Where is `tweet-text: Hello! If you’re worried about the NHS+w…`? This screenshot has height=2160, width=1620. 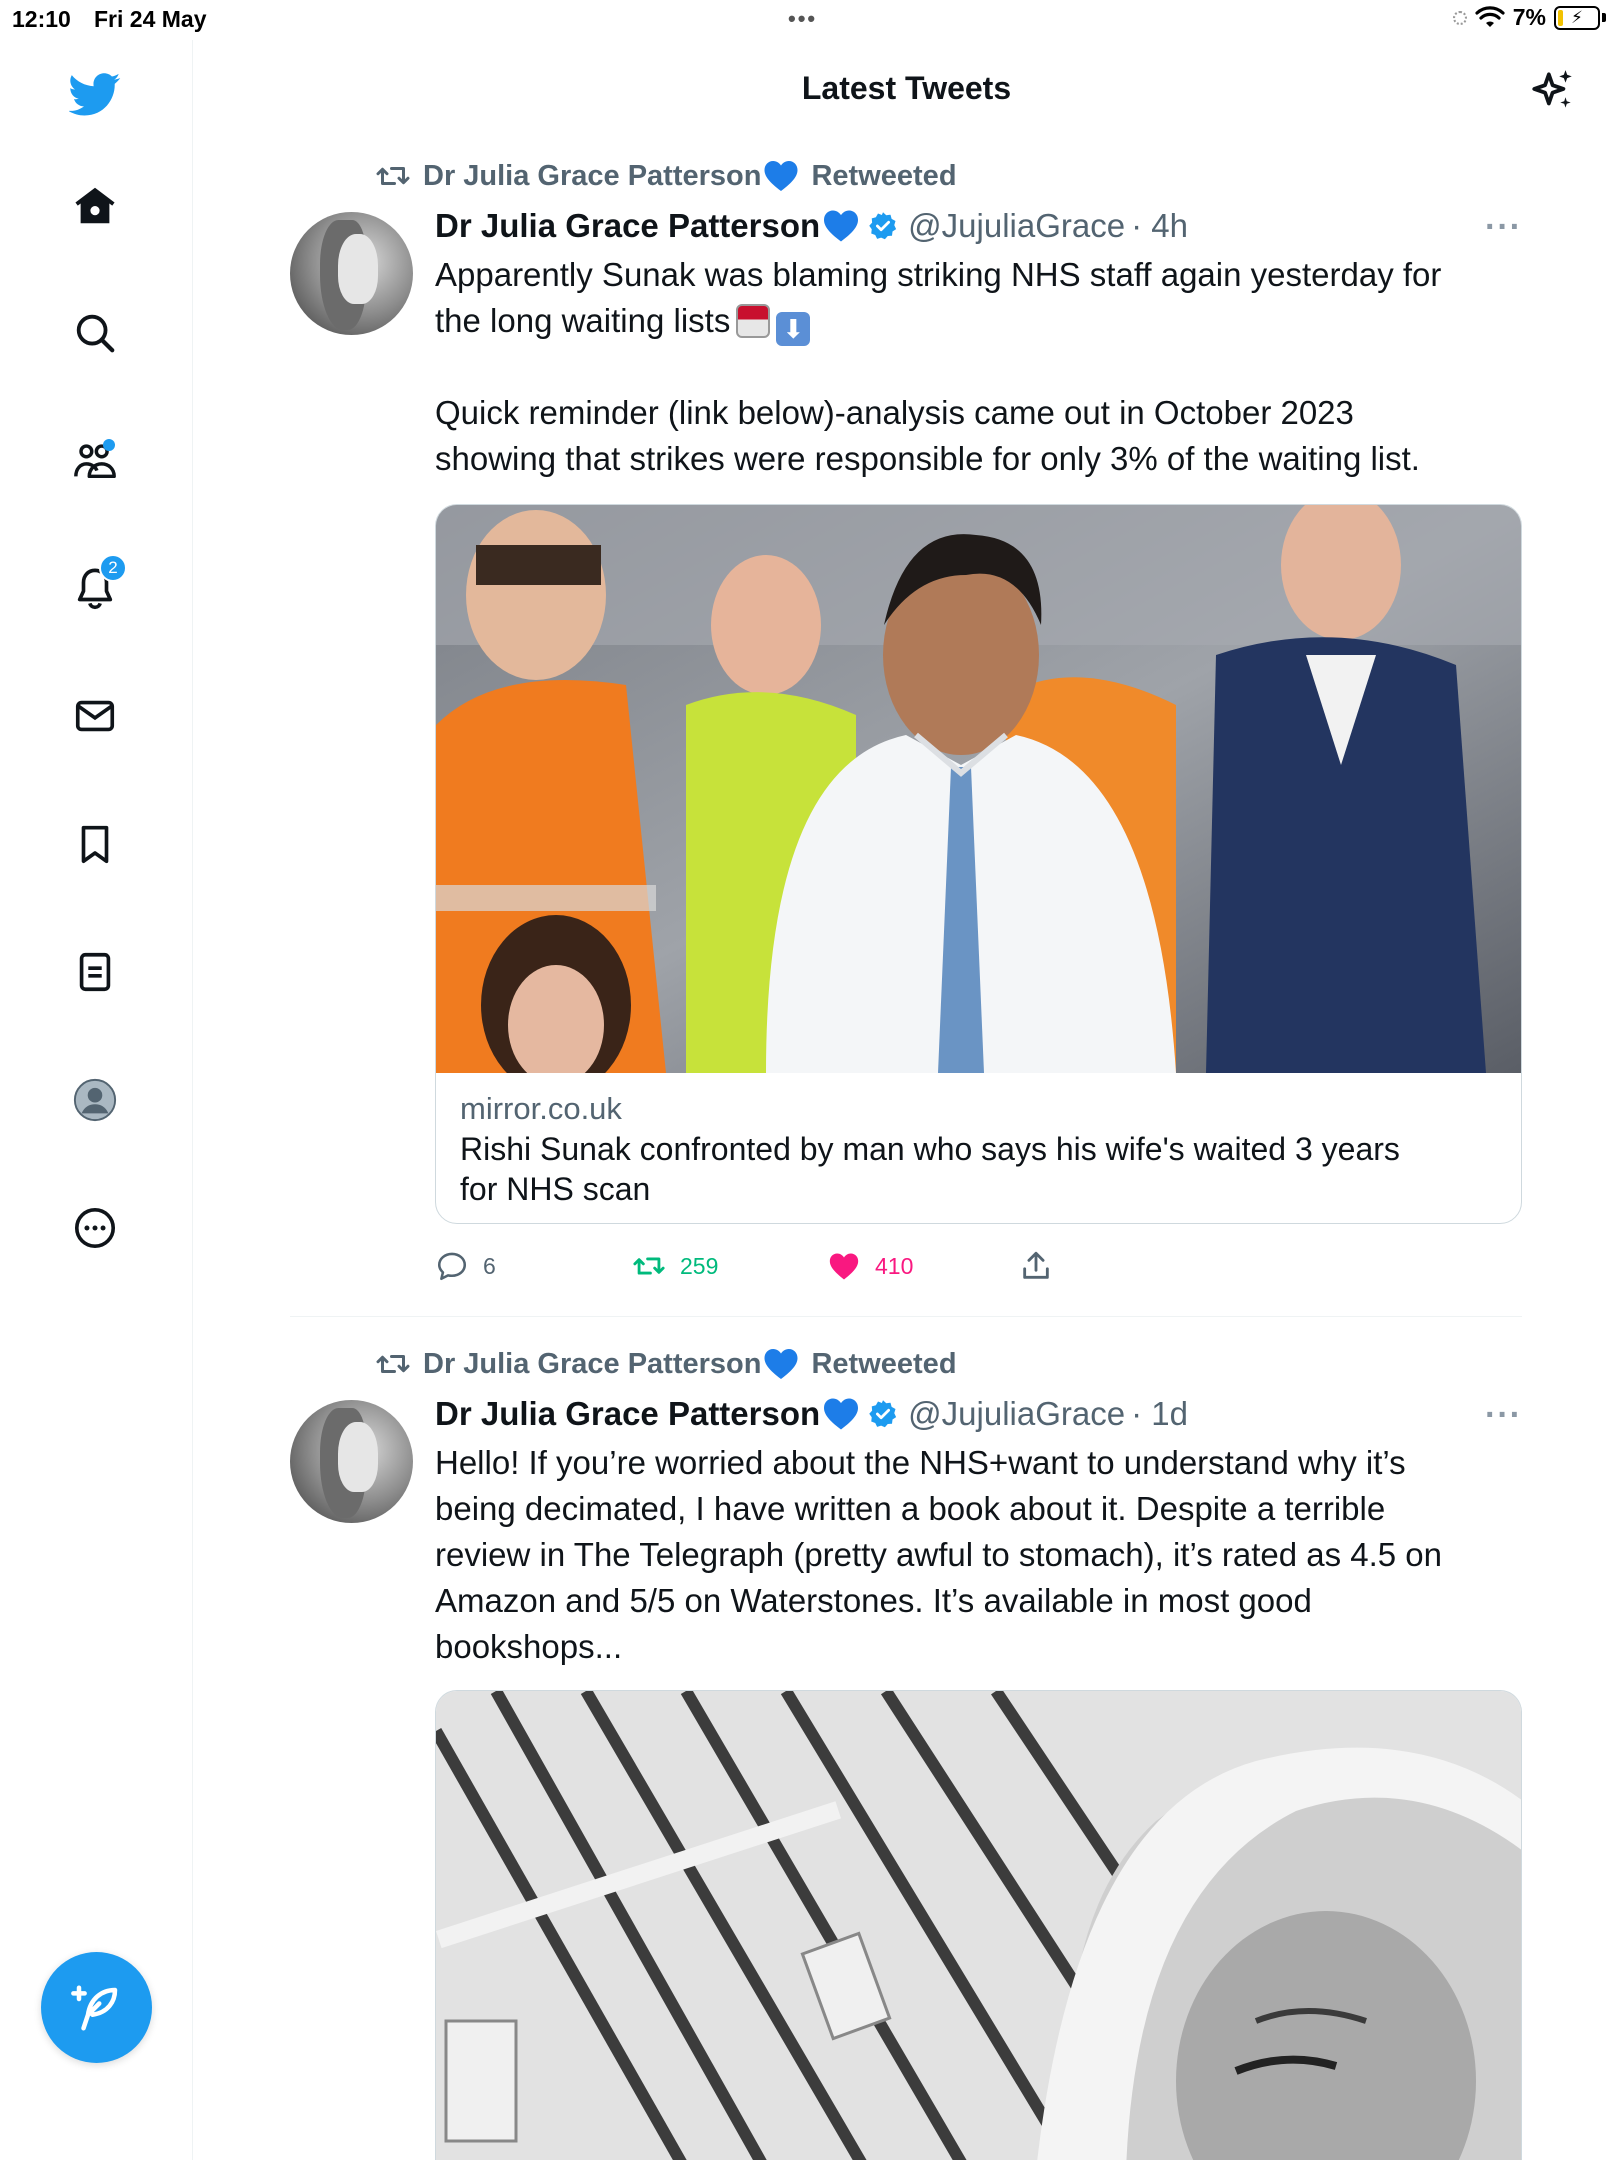
tweet-text: Hello! If you’re worried about the NHS+w… is located at coordinates (939, 1554).